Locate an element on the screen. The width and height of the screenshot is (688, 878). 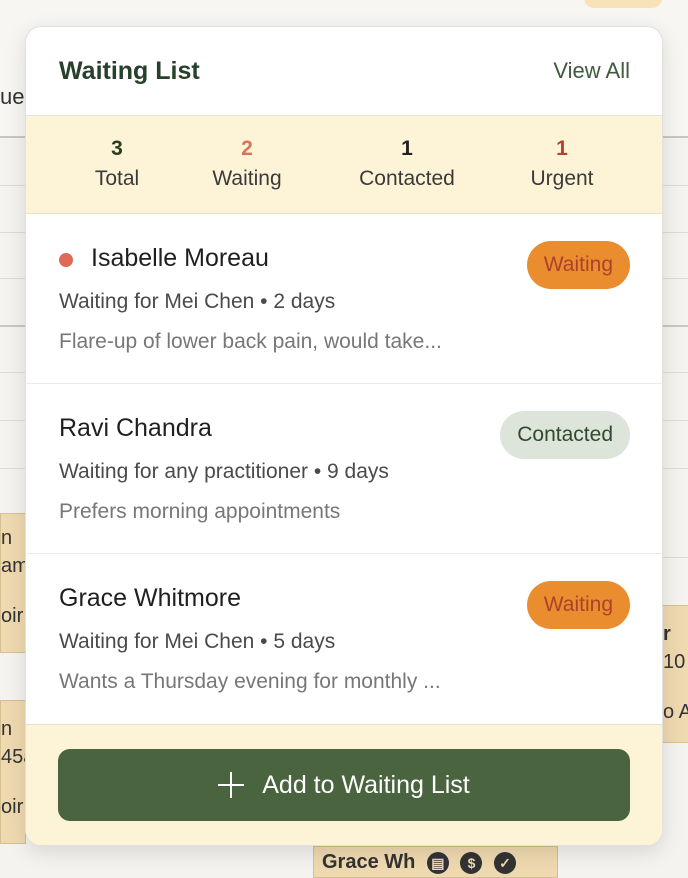
plus-icon is located at coordinates (231, 785).